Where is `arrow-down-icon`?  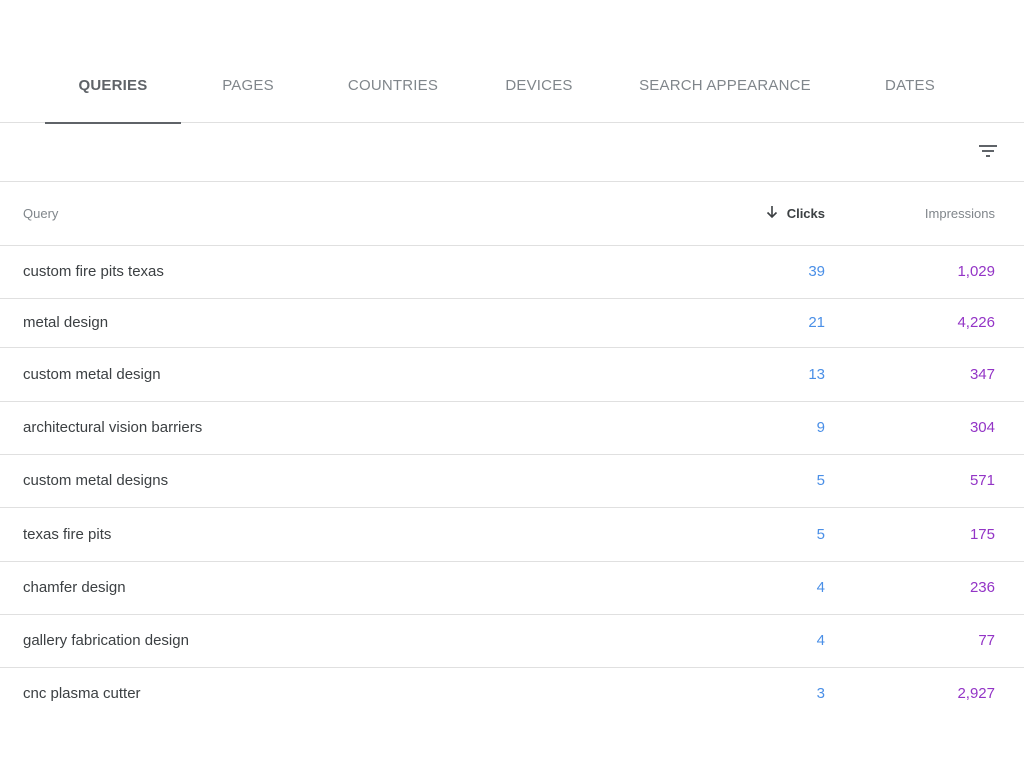 arrow-down-icon is located at coordinates (772, 201).